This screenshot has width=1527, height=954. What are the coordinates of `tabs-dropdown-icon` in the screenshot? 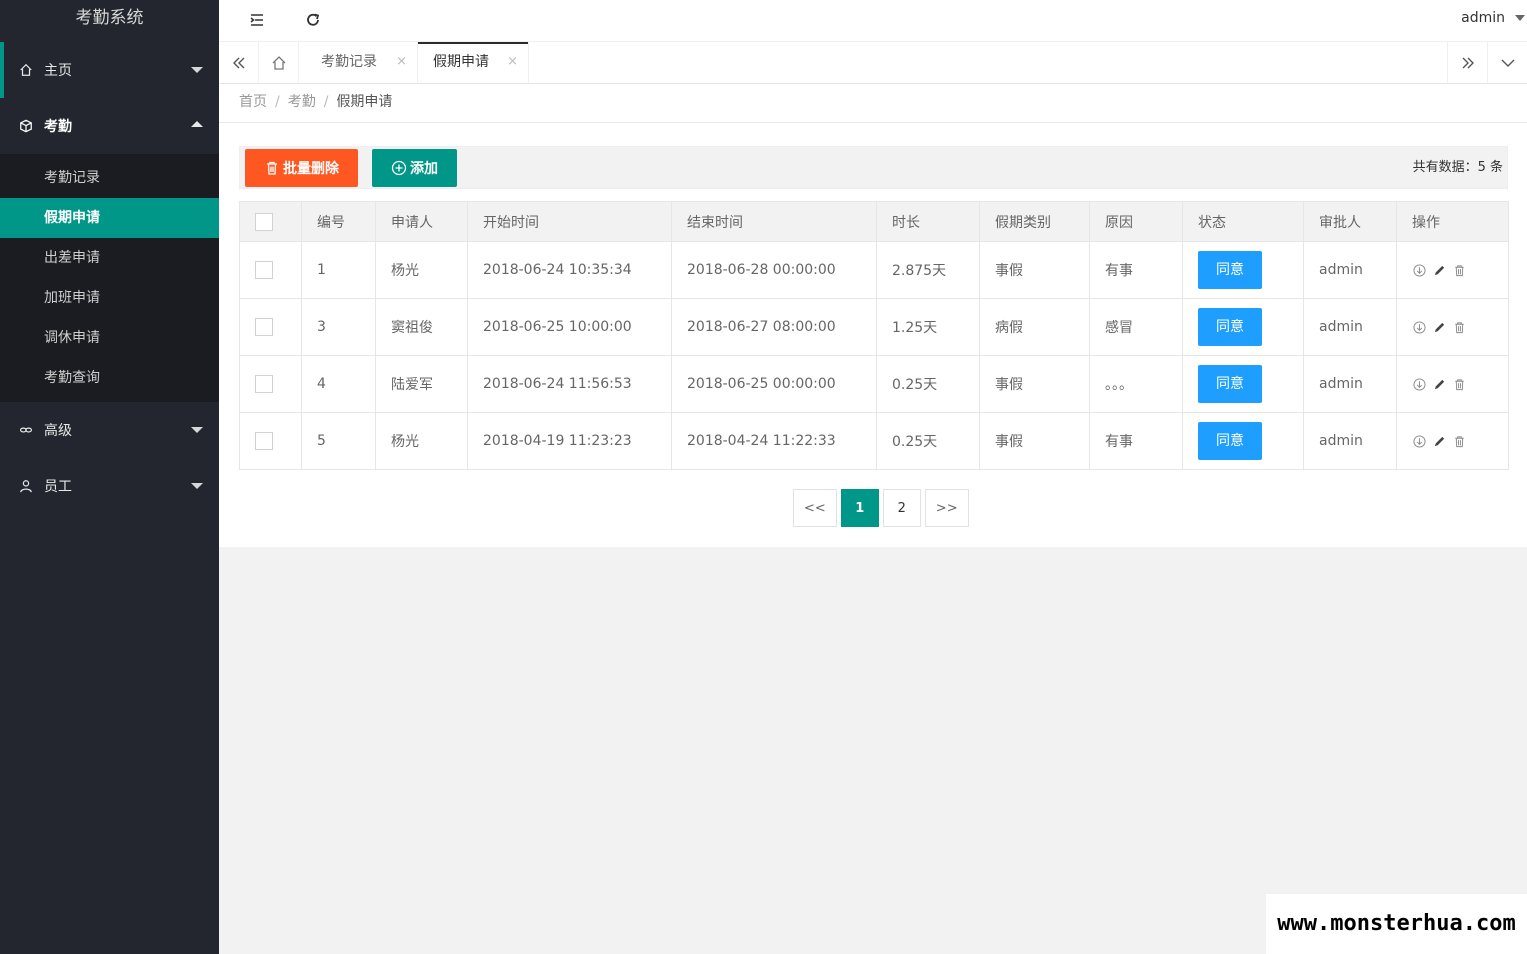 It's located at (1507, 62).